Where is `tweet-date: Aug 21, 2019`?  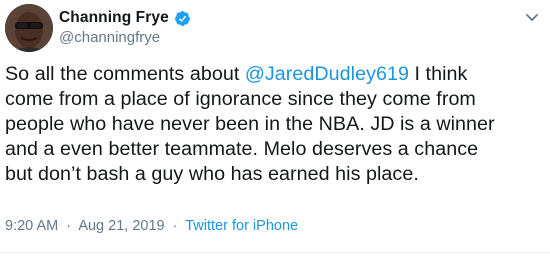
tweet-date: Aug 21, 2019 is located at coordinates (121, 226).